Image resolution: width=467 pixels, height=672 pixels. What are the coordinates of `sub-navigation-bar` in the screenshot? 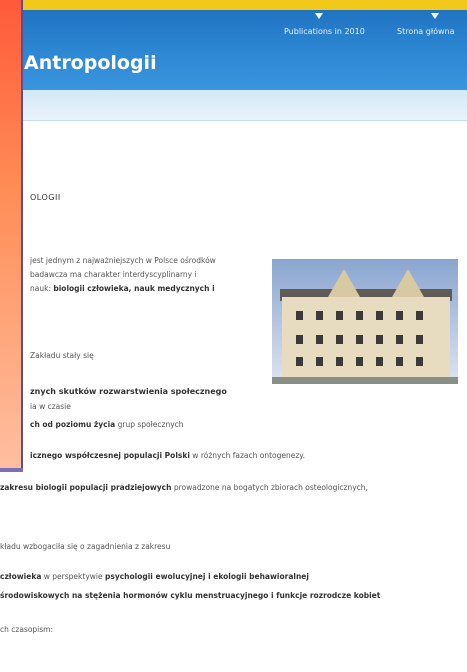 It's located at (233, 105).